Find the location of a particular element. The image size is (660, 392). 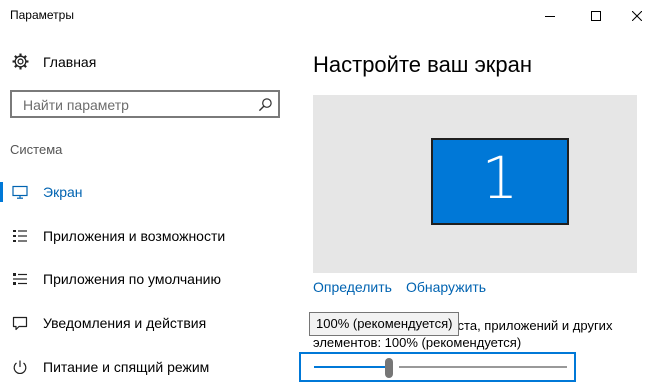

notification-icon is located at coordinates (20, 323).